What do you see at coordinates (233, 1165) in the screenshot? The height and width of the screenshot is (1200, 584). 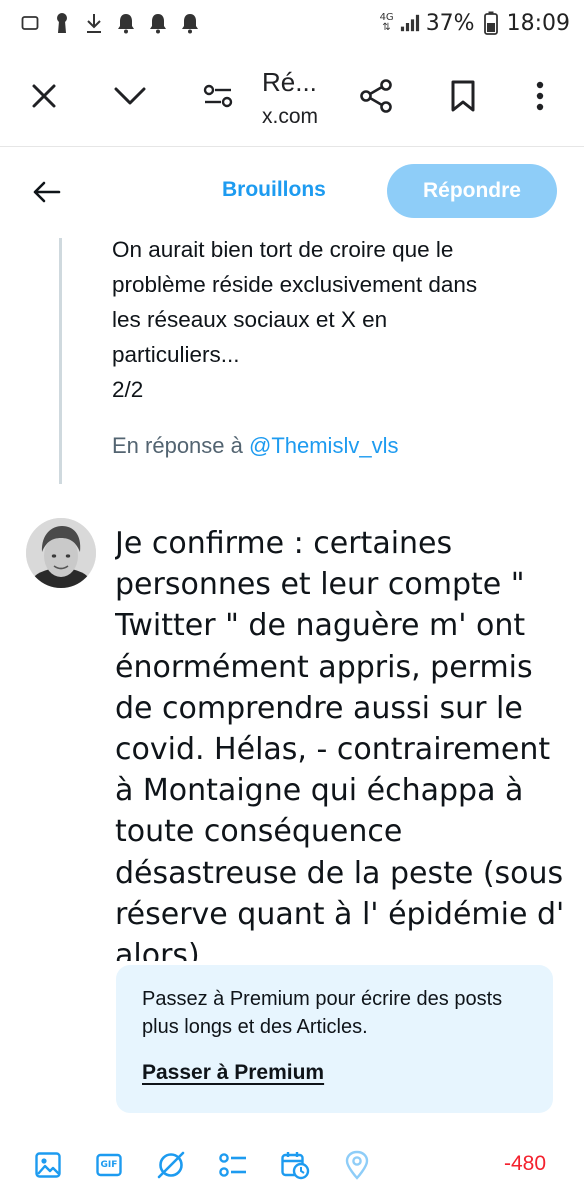 I see `poll-icon` at bounding box center [233, 1165].